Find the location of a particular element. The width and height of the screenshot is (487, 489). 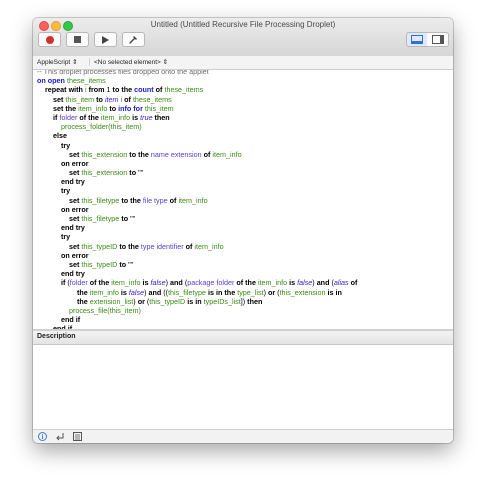

element-label: <No selected element> is located at coordinates (127, 62).